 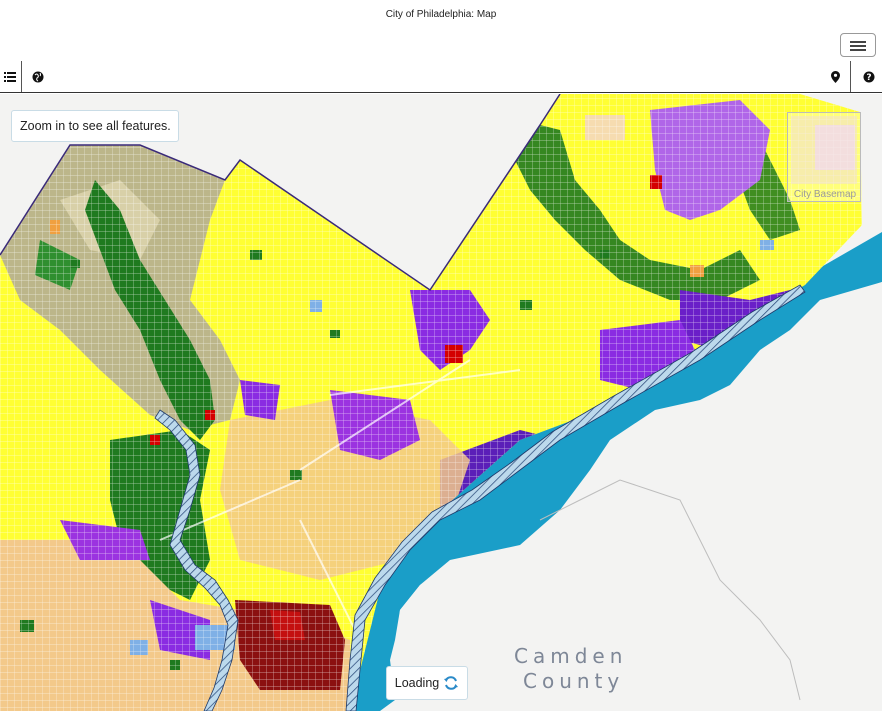 I want to click on zoom-notice: Zoom in to see all features., so click(x=95, y=126).